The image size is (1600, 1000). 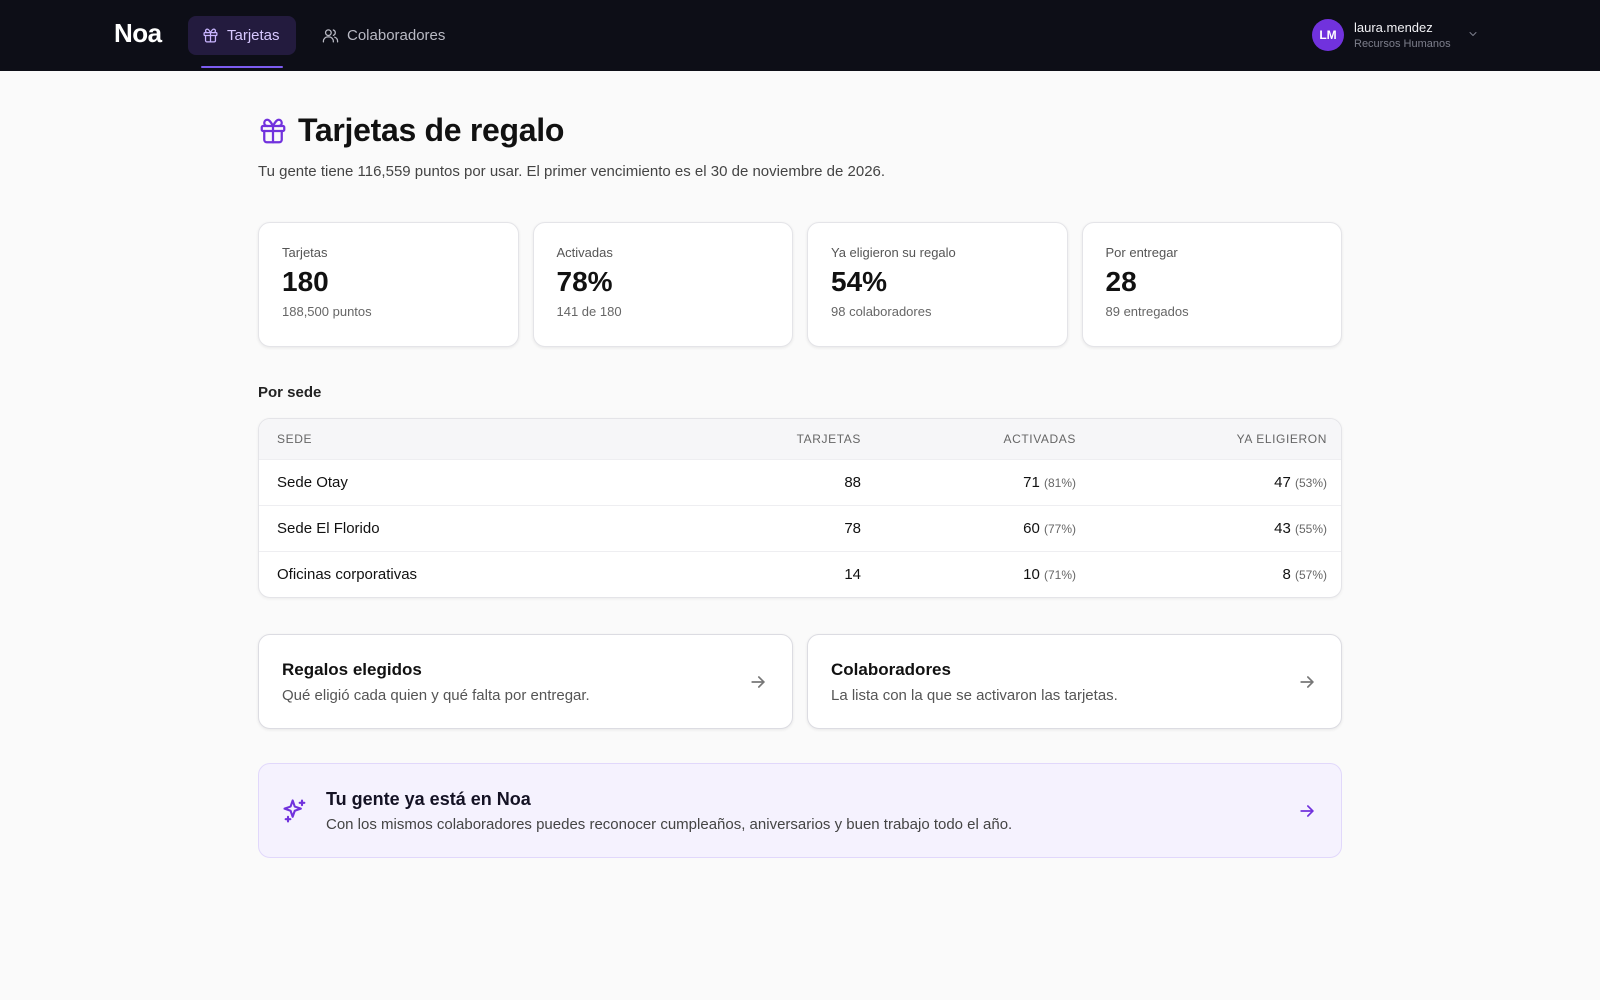 What do you see at coordinates (1211, 284) in the screenshot?
I see `stat-card-por-entregar: Por entregar 28 89 entregados` at bounding box center [1211, 284].